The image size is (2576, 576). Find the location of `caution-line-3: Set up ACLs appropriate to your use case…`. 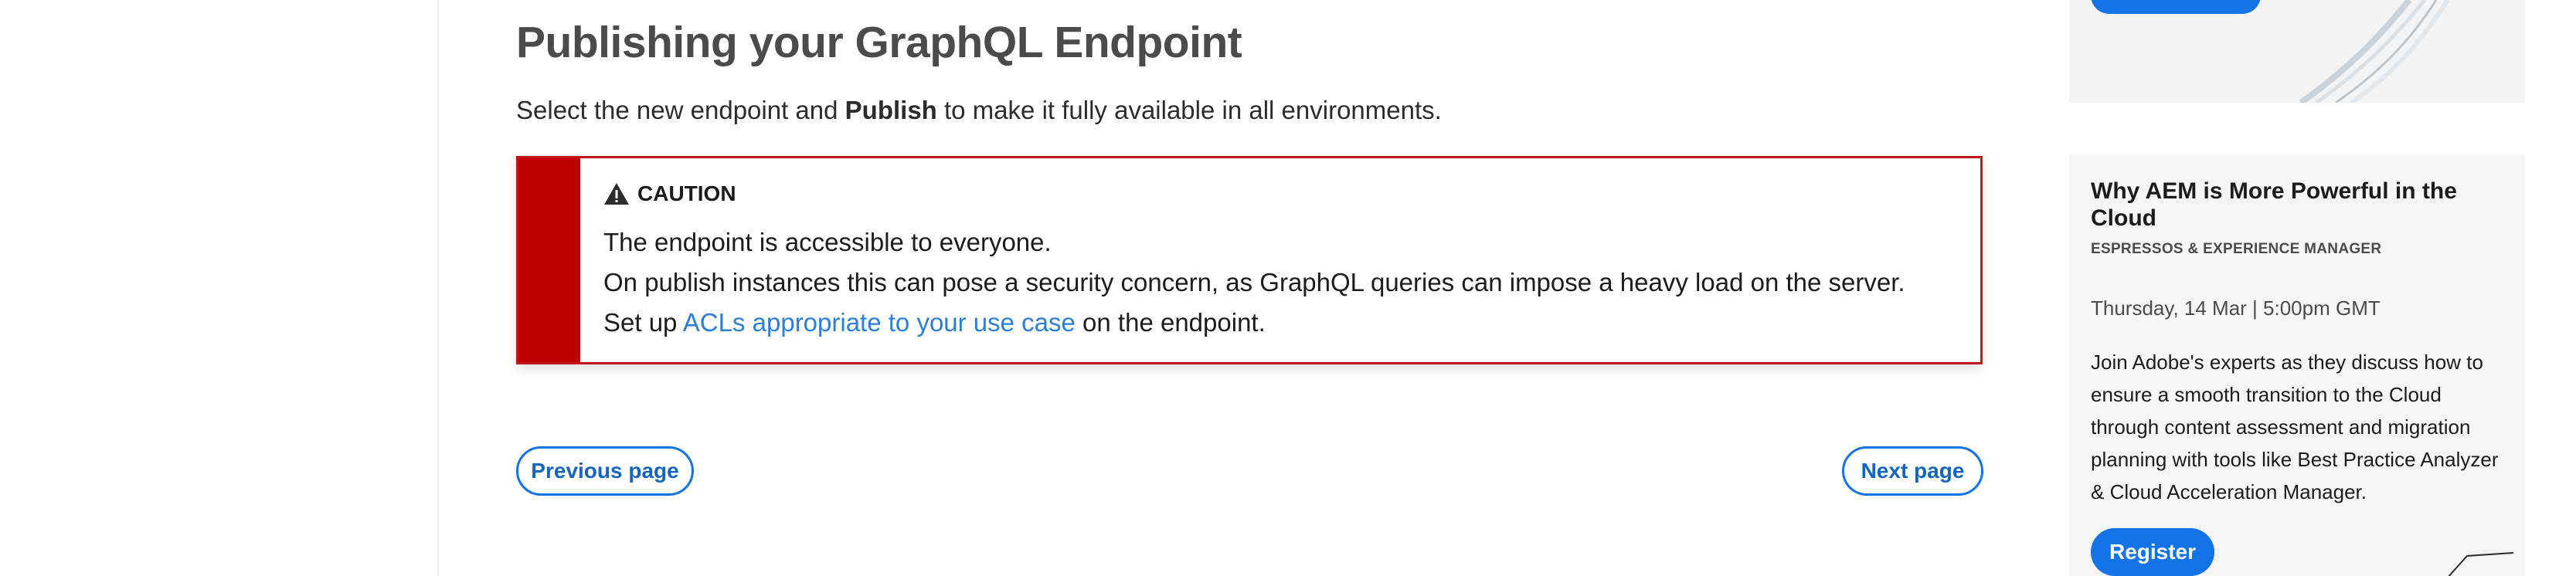

caution-line-3: Set up ACLs appropriate to your use case… is located at coordinates (934, 322).